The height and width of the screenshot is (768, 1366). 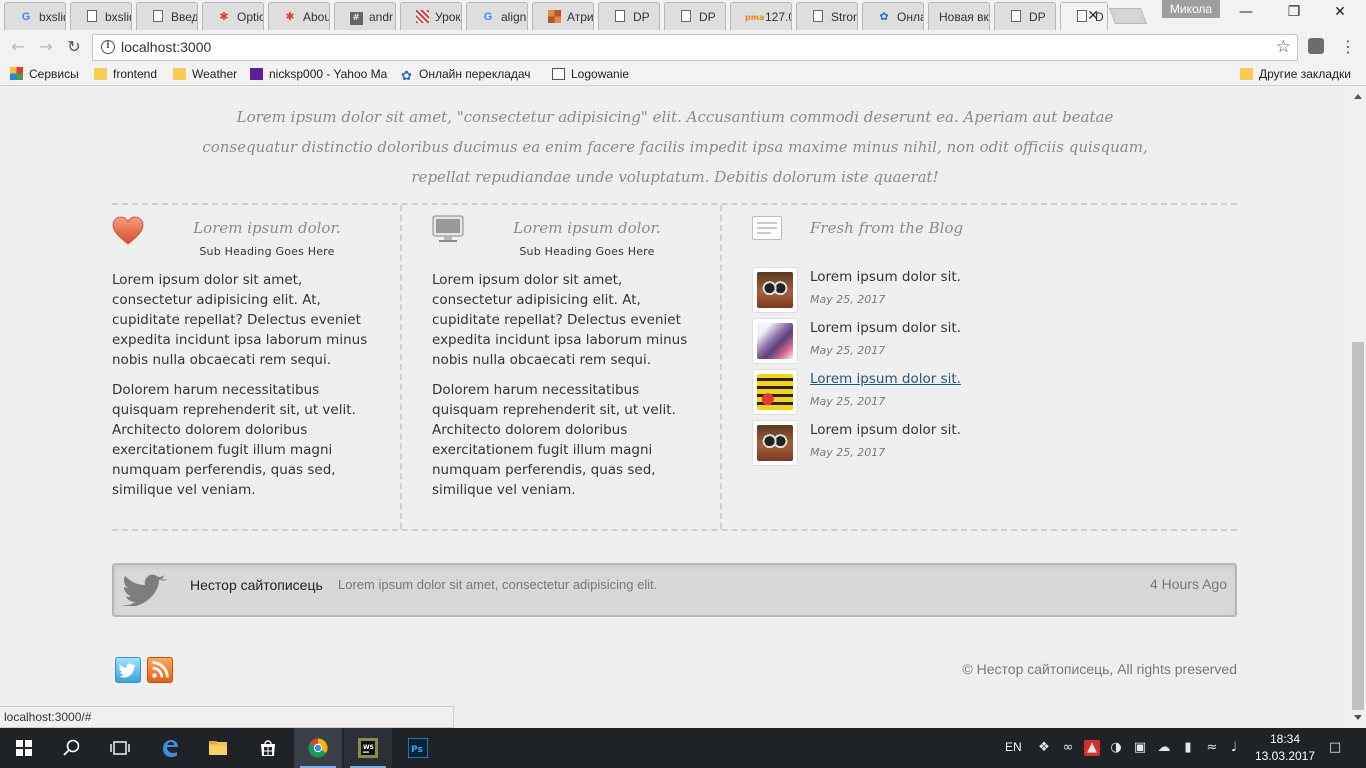 What do you see at coordinates (1068, 748) in the screenshot?
I see `link-icon: ∞` at bounding box center [1068, 748].